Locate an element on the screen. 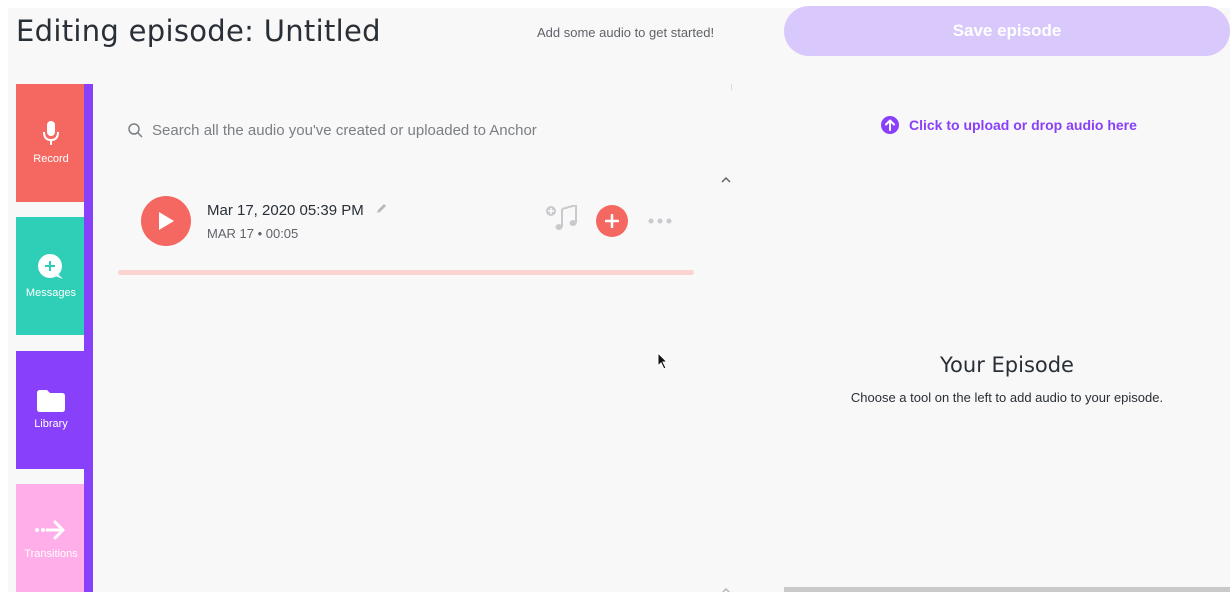 The width and height of the screenshot is (1230, 592). active-tool-indicator is located at coordinates (88, 338).